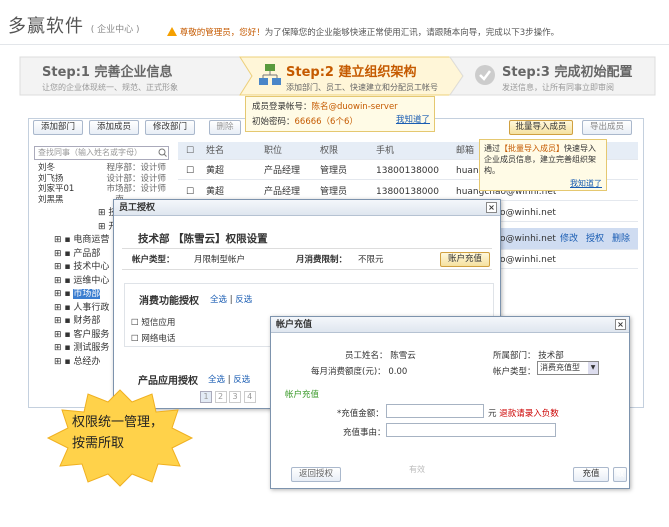 This screenshot has width=669, height=527. What do you see at coordinates (76, 282) in the screenshot?
I see `tree-node: ⊞ ▪ 运维中心` at bounding box center [76, 282].